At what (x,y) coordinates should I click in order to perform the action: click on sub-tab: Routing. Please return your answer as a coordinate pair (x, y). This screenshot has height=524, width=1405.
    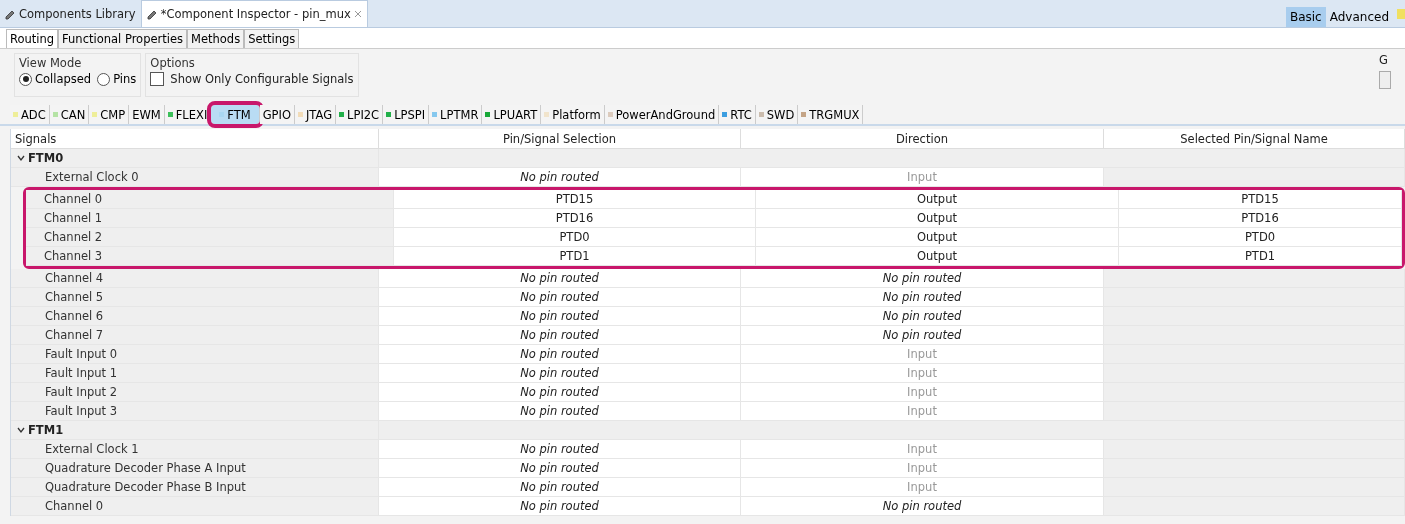
    Looking at the image, I should click on (32, 38).